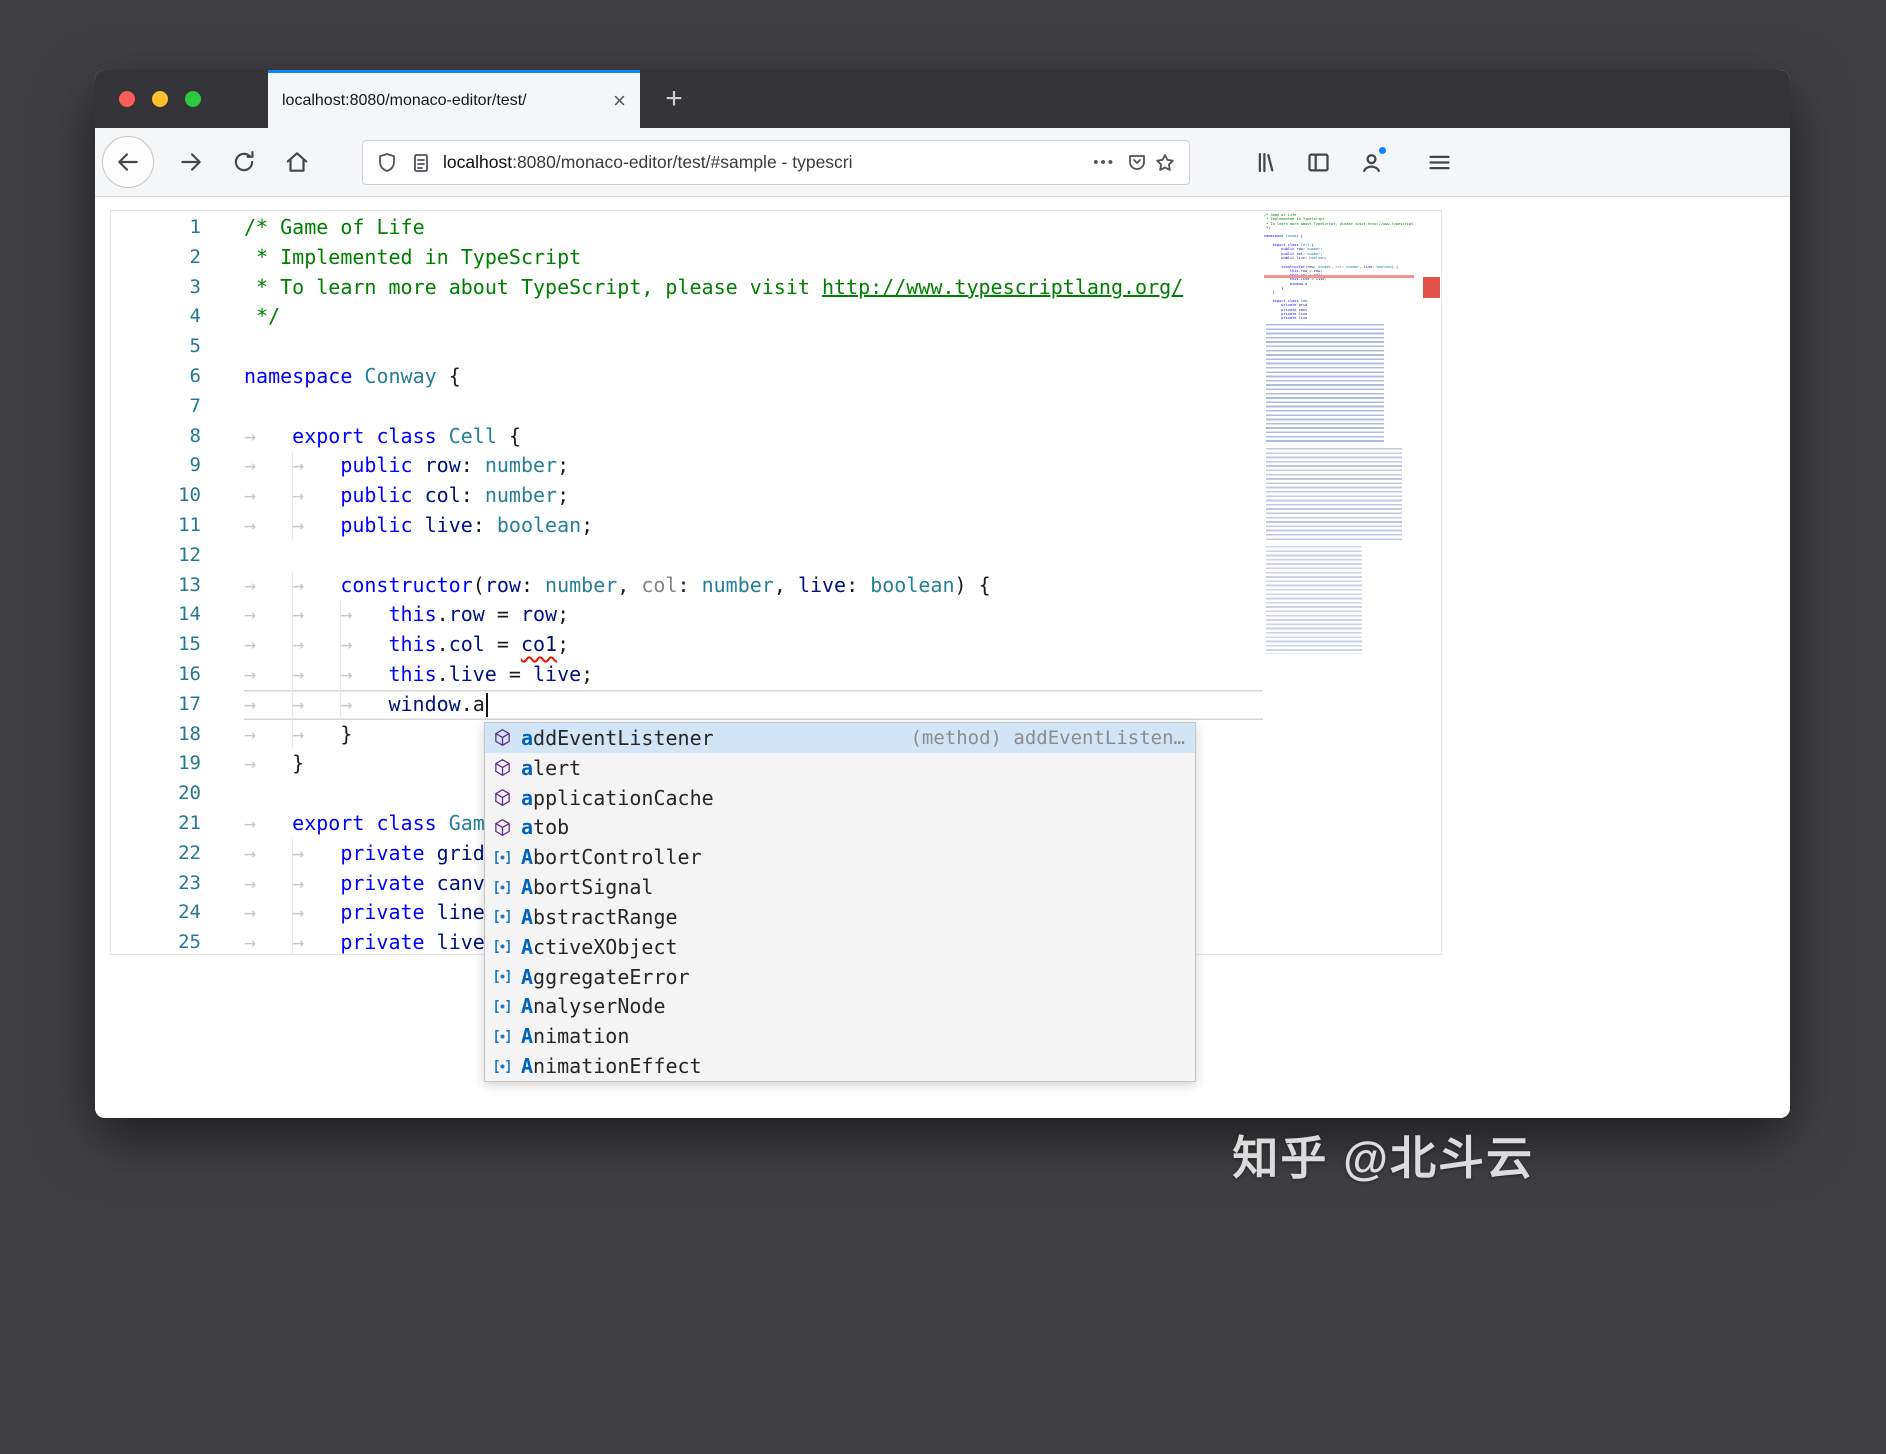 This screenshot has width=1886, height=1454. I want to click on library-button, so click(1265, 162).